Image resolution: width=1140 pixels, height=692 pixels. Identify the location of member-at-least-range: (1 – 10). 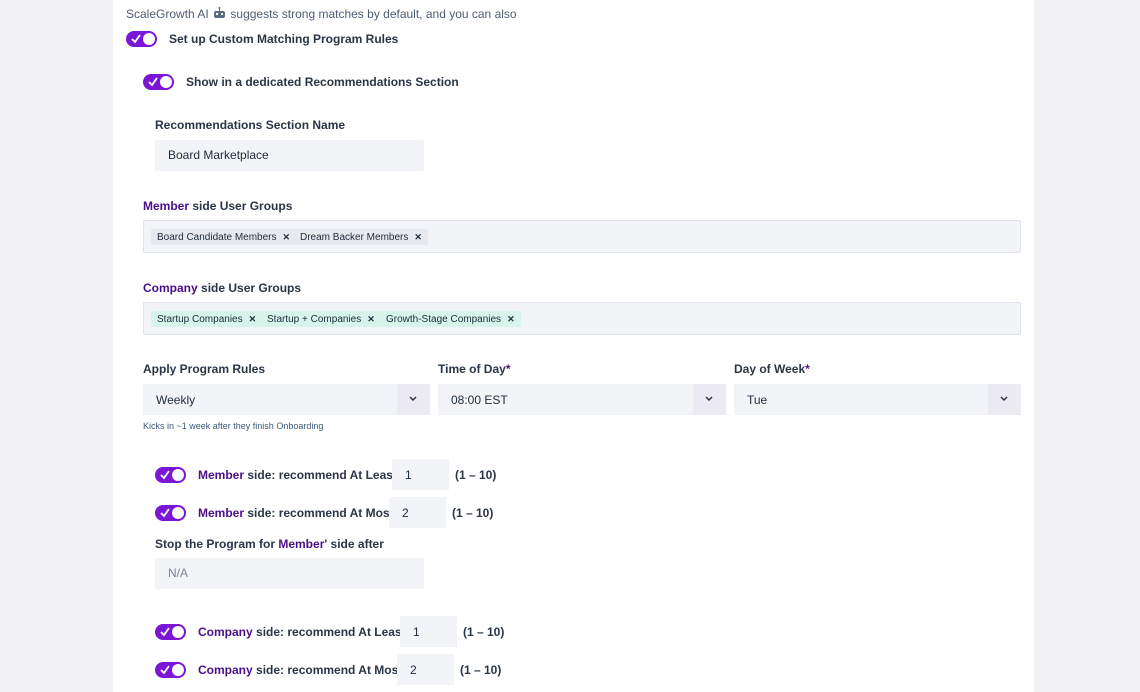
(476, 475).